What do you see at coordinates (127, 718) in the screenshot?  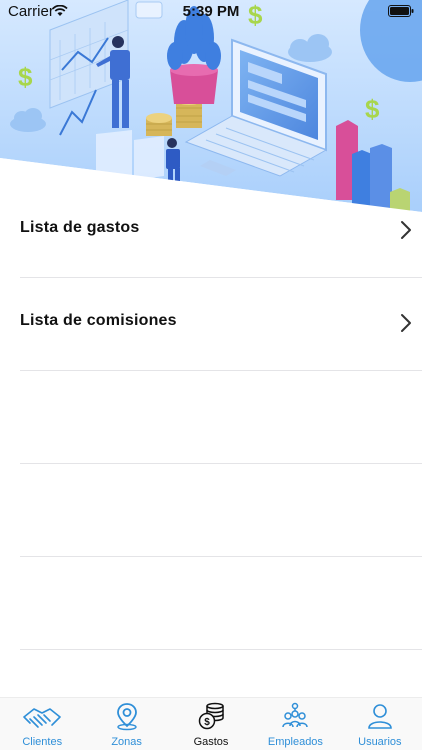 I see `location-pin-icon` at bounding box center [127, 718].